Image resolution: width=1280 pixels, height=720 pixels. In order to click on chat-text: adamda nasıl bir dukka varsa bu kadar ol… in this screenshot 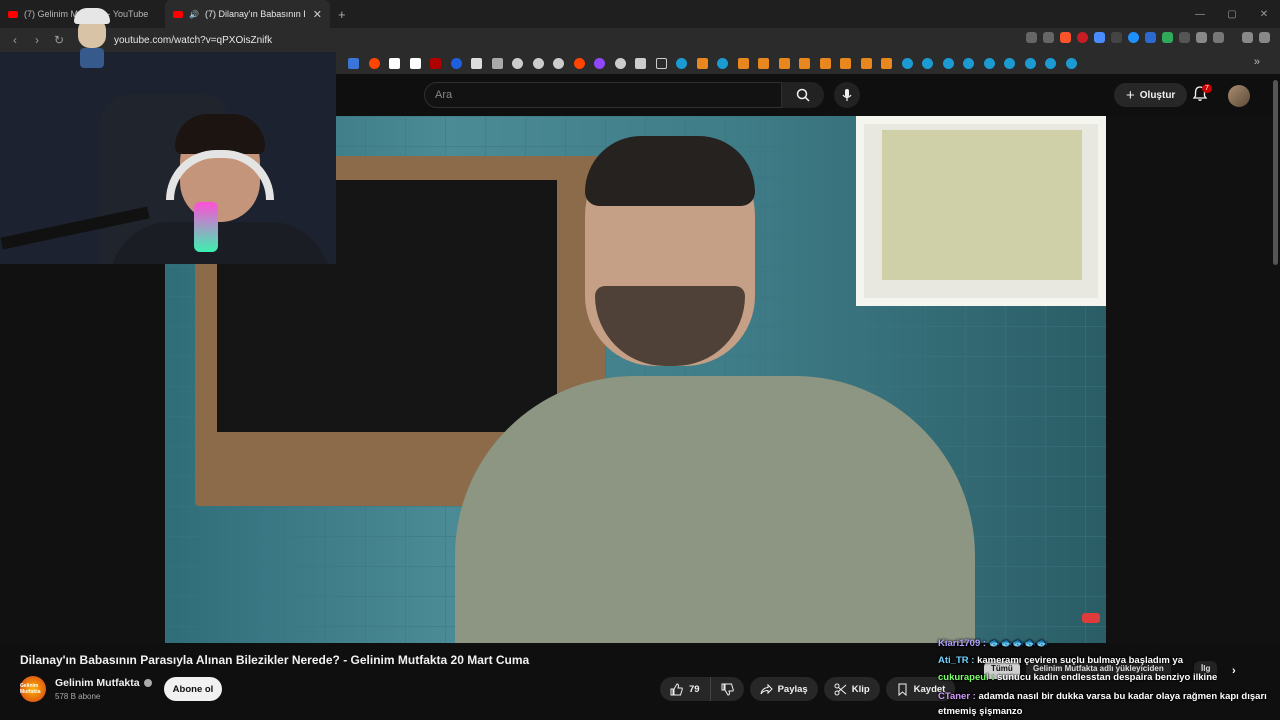, I will do `click(1102, 704)`.